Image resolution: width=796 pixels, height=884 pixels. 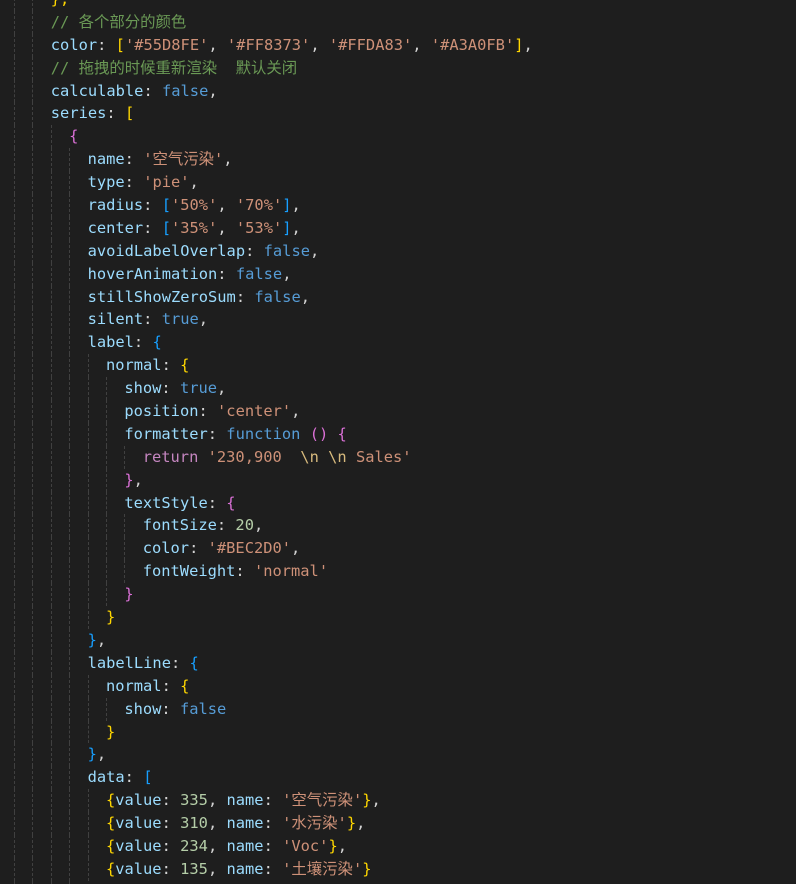 What do you see at coordinates (273, 778) in the screenshot?
I see `code-line: data: [` at bounding box center [273, 778].